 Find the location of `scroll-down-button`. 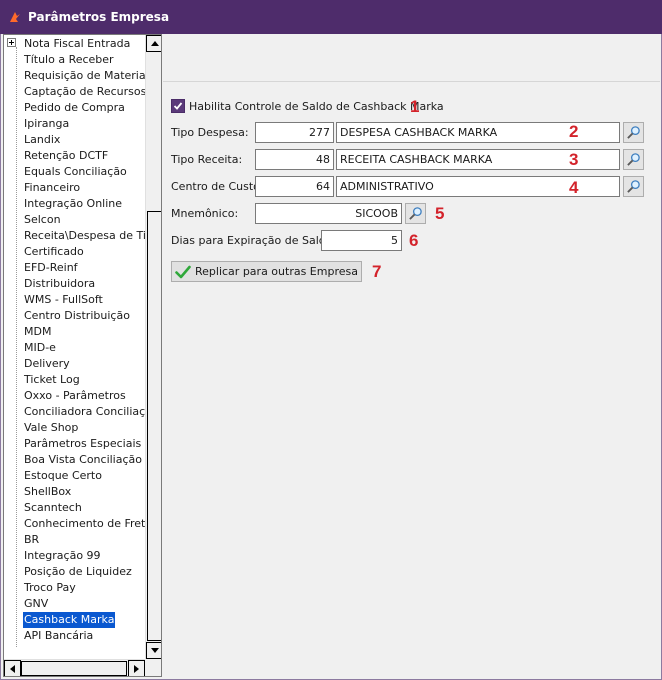

scroll-down-button is located at coordinates (153, 650).